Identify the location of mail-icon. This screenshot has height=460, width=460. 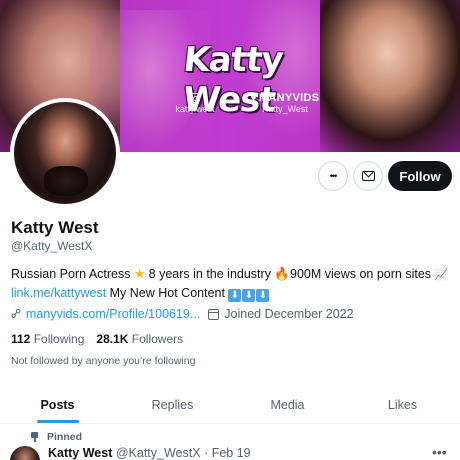
(368, 176).